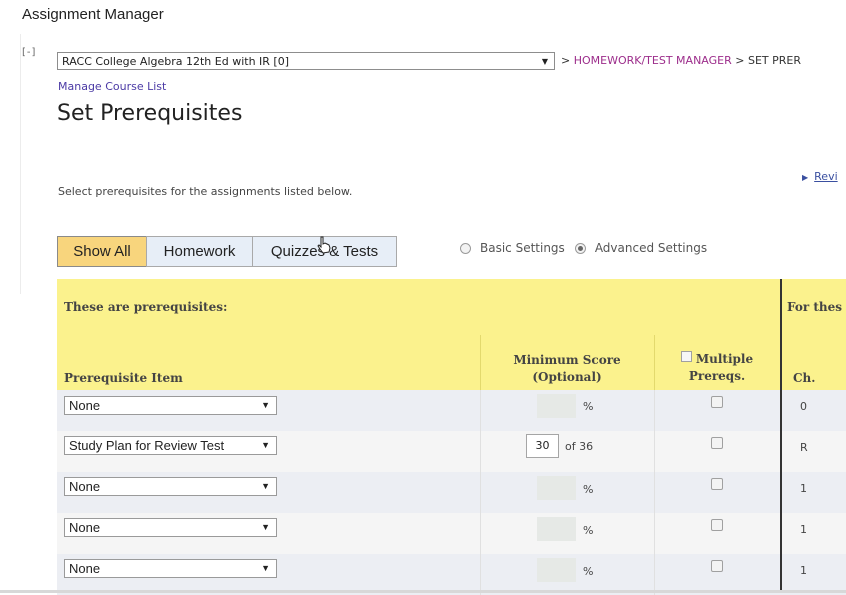  What do you see at coordinates (176, 61) in the screenshot?
I see `course-select-value: RACC College Algebra 12th Ed with IR [0]` at bounding box center [176, 61].